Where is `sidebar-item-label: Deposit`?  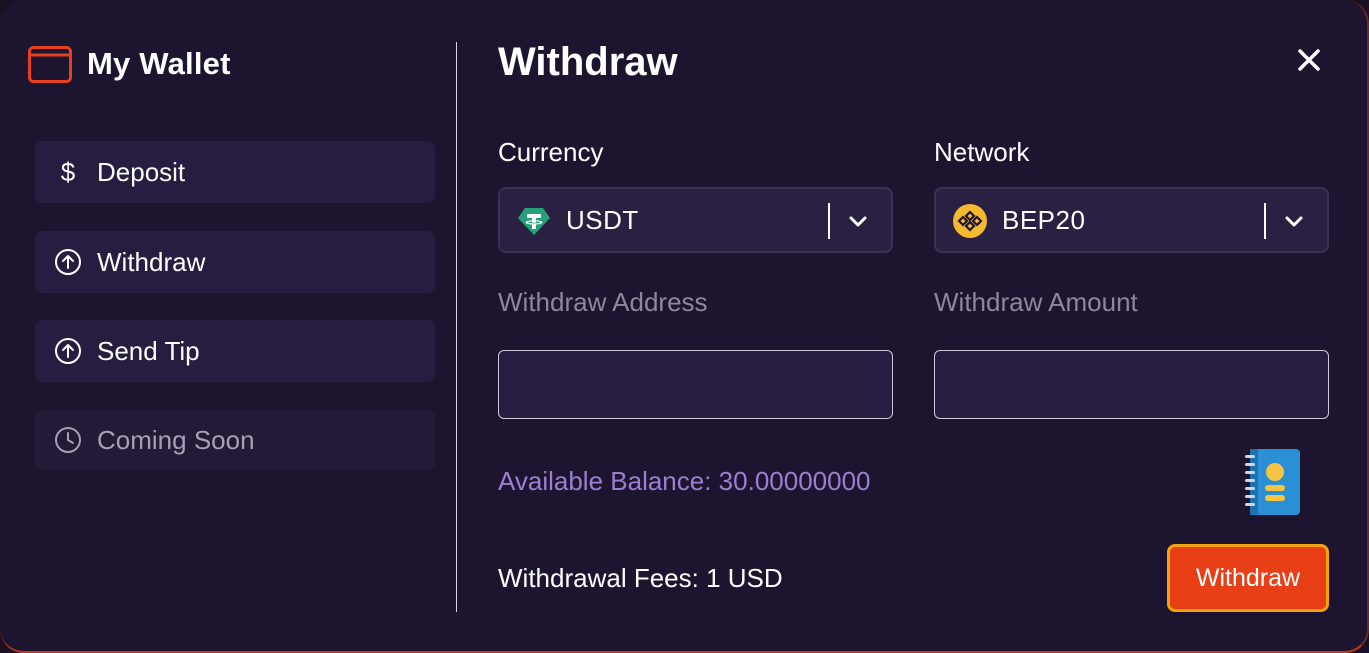
sidebar-item-label: Deposit is located at coordinates (141, 171).